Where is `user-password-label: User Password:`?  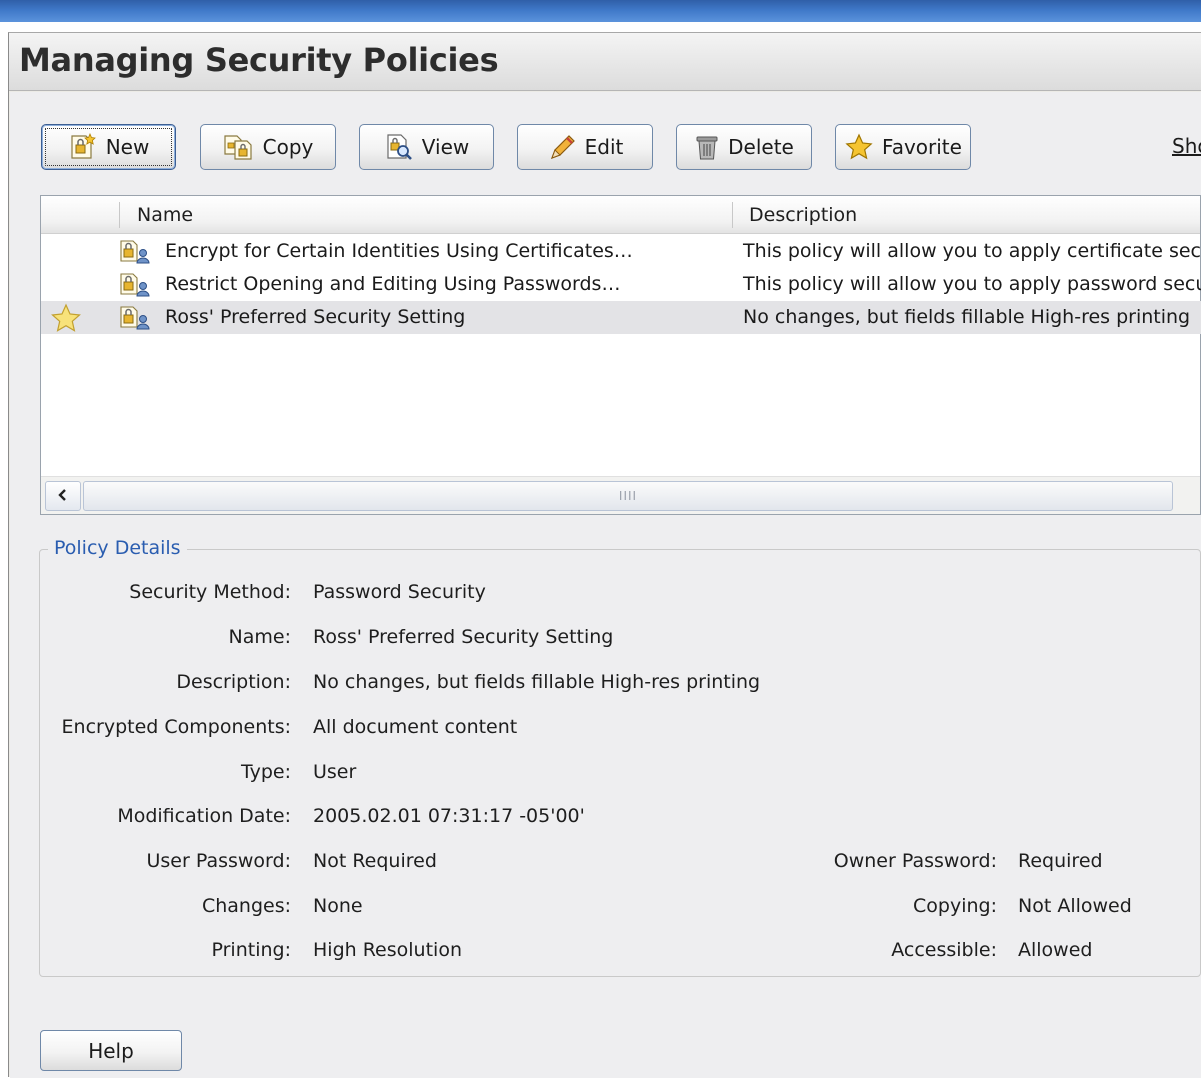
user-password-label: User Password: is located at coordinates (219, 861).